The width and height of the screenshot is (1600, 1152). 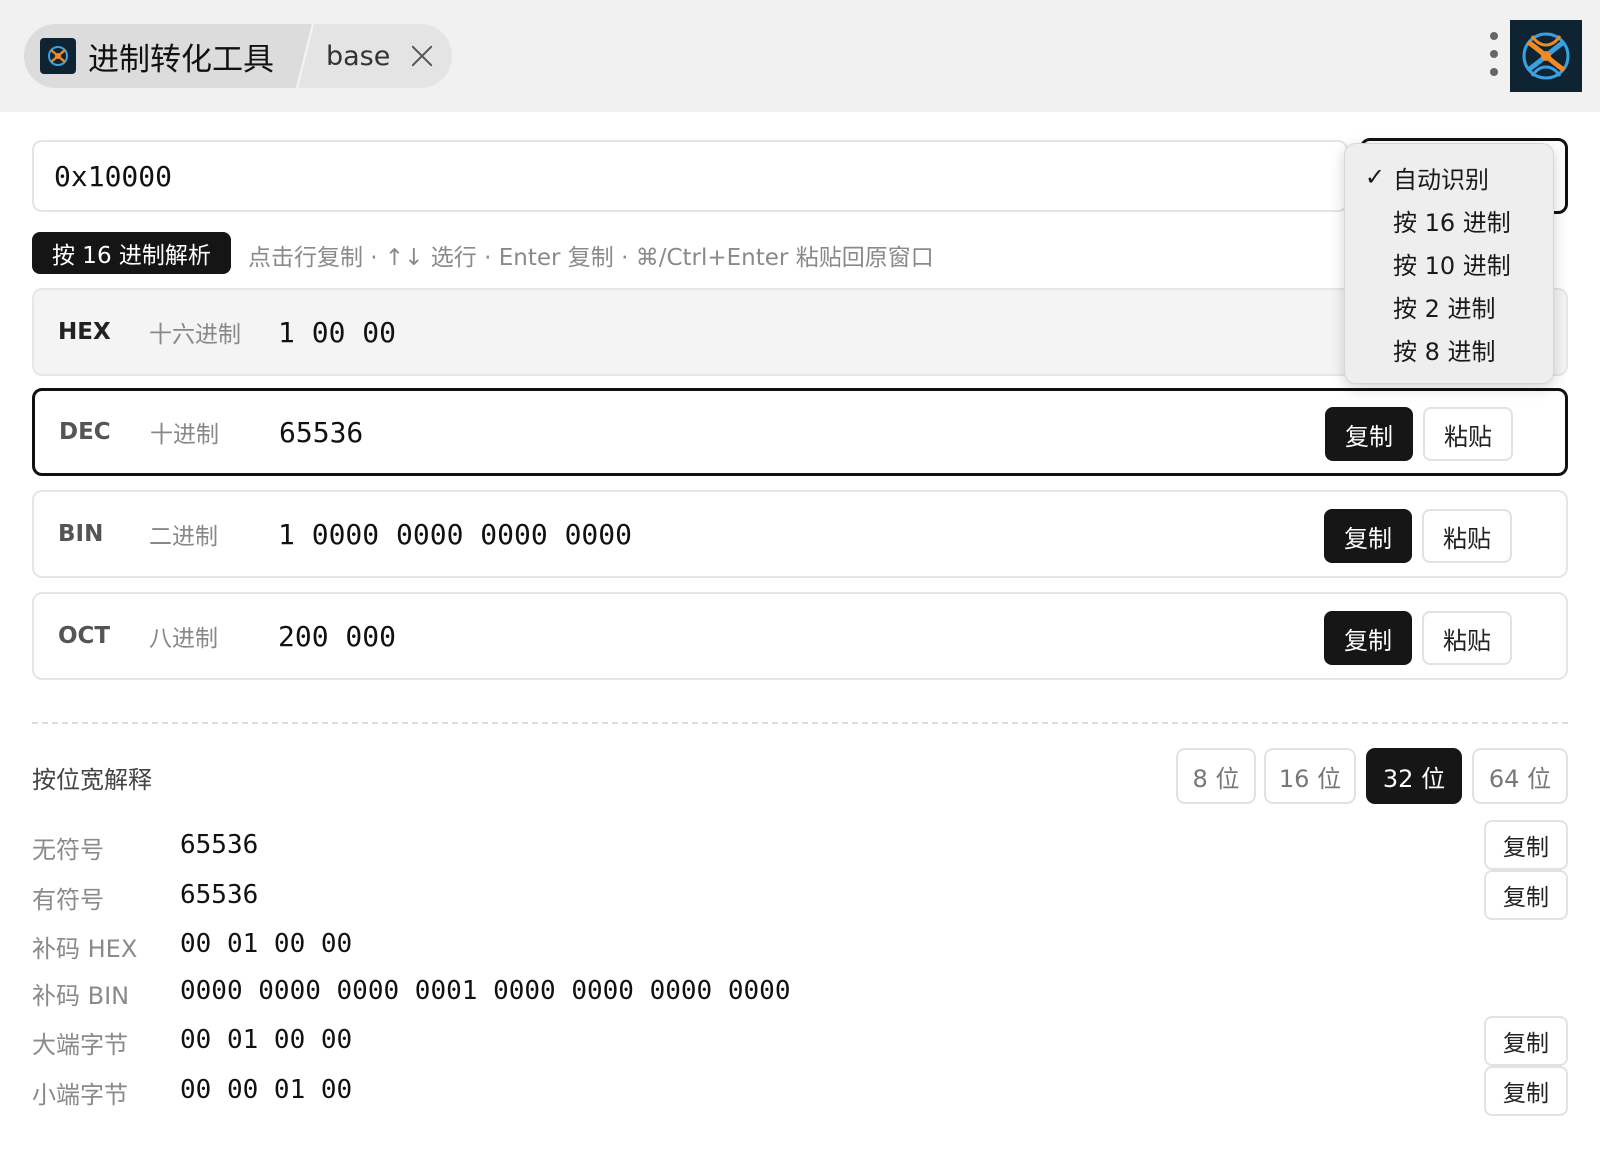 What do you see at coordinates (266, 1040) in the screenshot?
I see `detail-value-big-endian: 00 01 00 00` at bounding box center [266, 1040].